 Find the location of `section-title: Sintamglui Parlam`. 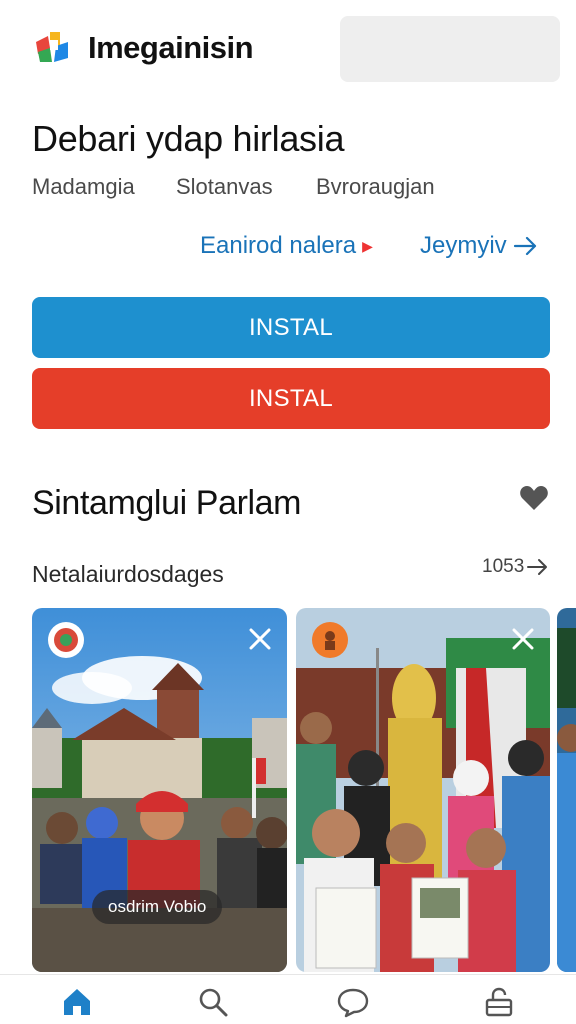

section-title: Sintamglui Parlam is located at coordinates (167, 503).